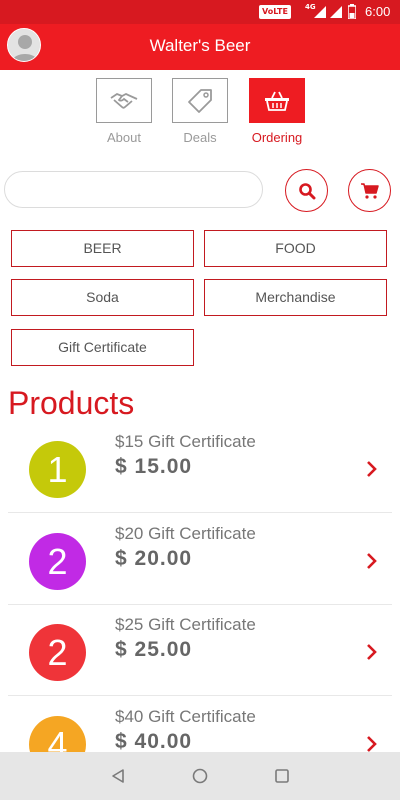 Image resolution: width=400 pixels, height=800 pixels. I want to click on tab-ordering: Ordering, so click(277, 111).